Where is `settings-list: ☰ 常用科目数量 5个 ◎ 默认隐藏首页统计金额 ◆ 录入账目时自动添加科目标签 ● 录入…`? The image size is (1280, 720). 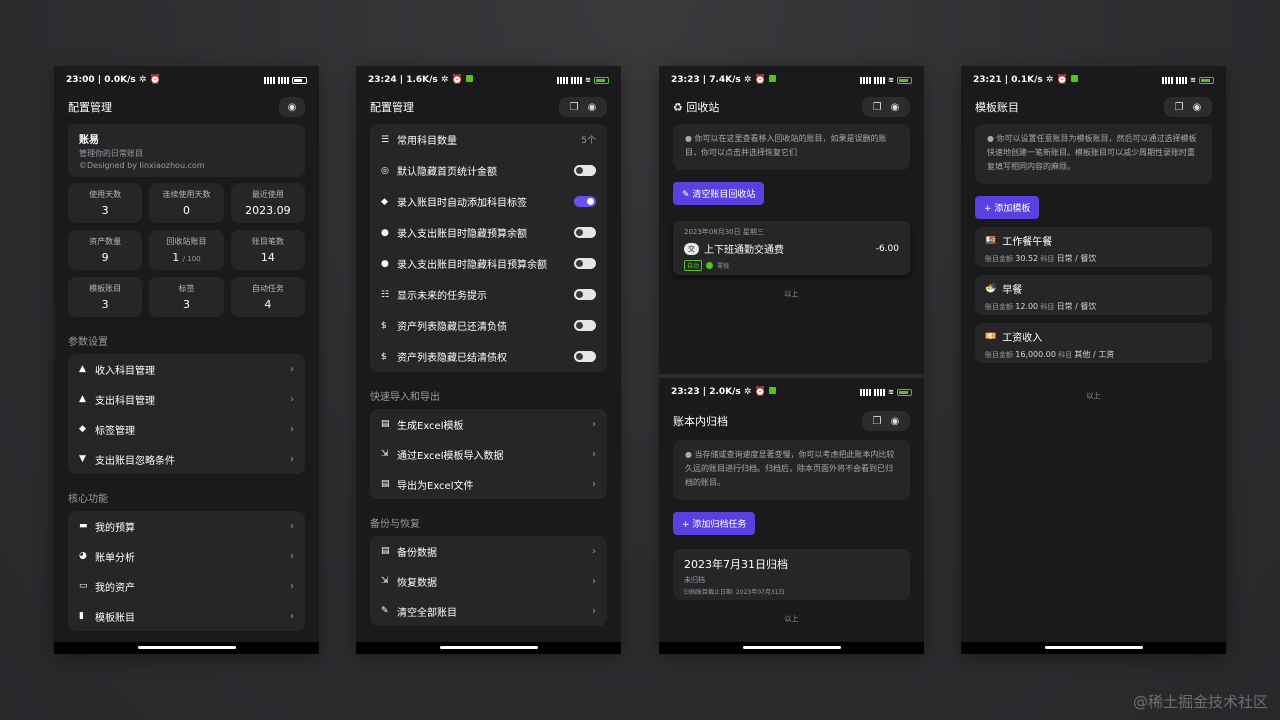
settings-list: ☰ 常用科目数量 5个 ◎ 默认隐藏首页统计金额 ◆ 录入账目时自动添加科目标签 ● 录入… is located at coordinates (488, 248).